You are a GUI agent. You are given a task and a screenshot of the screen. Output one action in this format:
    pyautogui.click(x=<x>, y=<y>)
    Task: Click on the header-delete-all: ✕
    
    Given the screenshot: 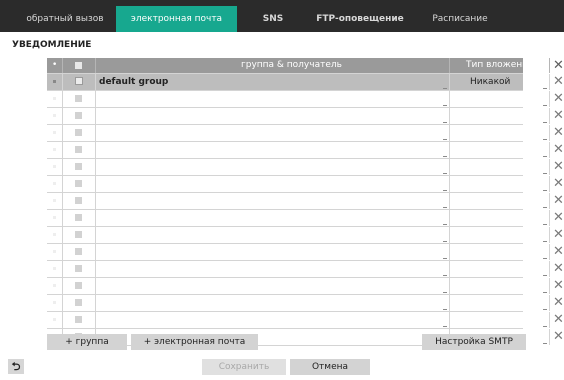 What is the action you would take?
    pyautogui.click(x=557, y=65)
    